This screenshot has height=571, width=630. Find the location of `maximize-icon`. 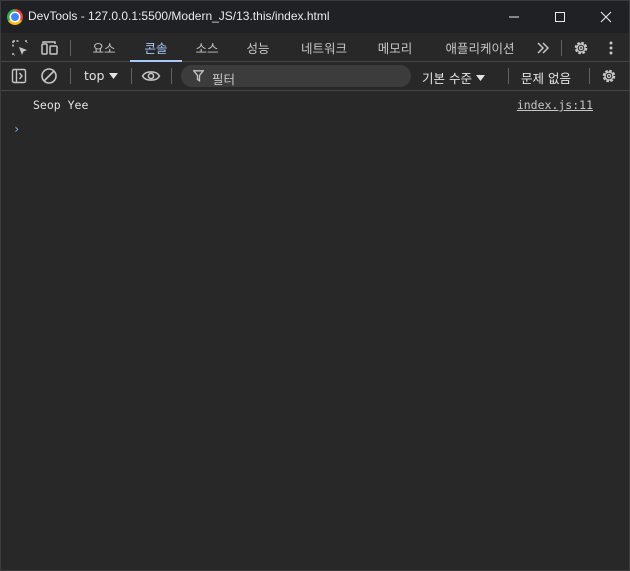

maximize-icon is located at coordinates (560, 17).